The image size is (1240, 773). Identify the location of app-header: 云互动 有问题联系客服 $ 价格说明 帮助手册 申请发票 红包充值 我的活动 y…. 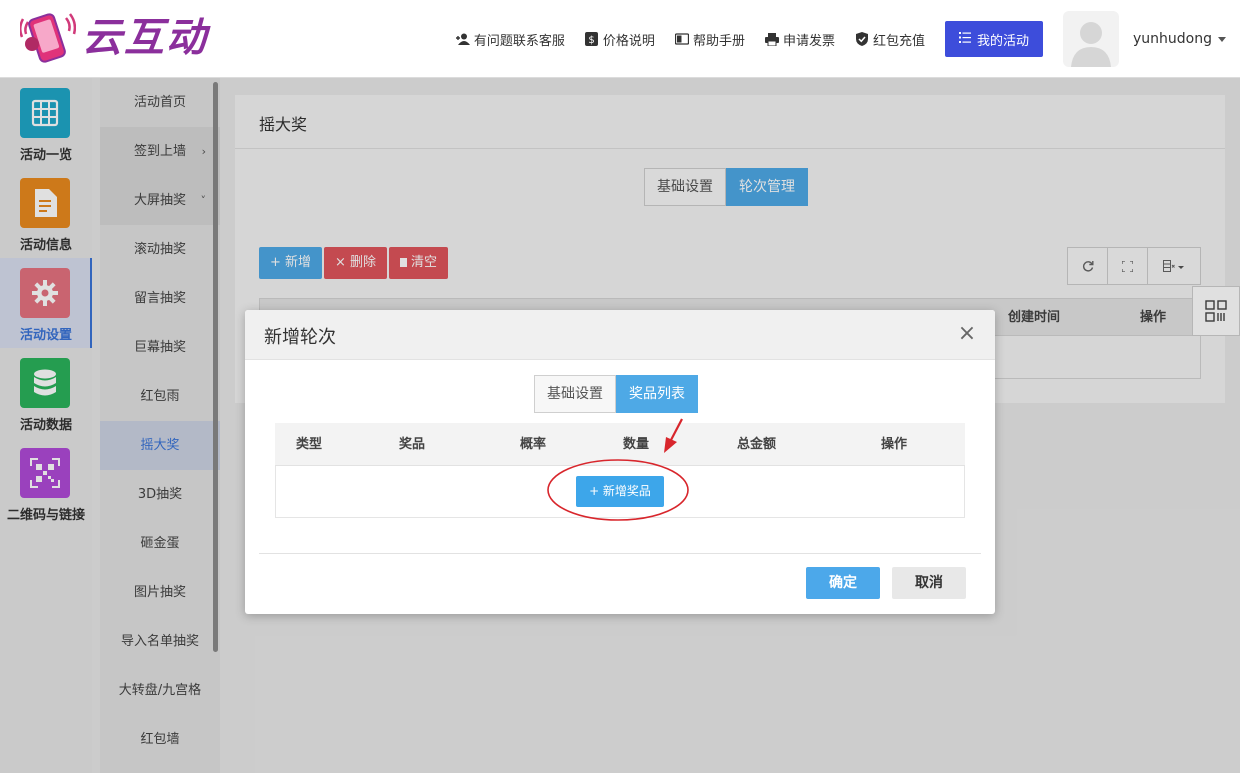
(620, 39).